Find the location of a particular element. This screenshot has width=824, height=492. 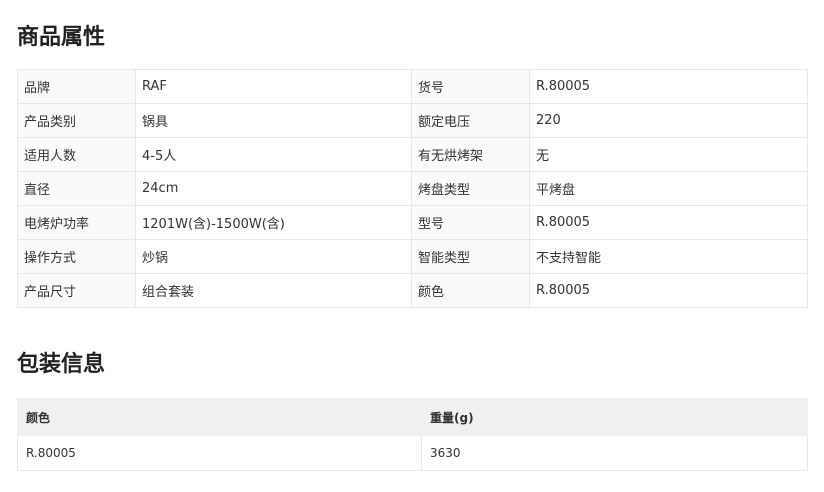

attribute-row: 适用人数 4-5人 有无烘烤架 无 is located at coordinates (412, 154).